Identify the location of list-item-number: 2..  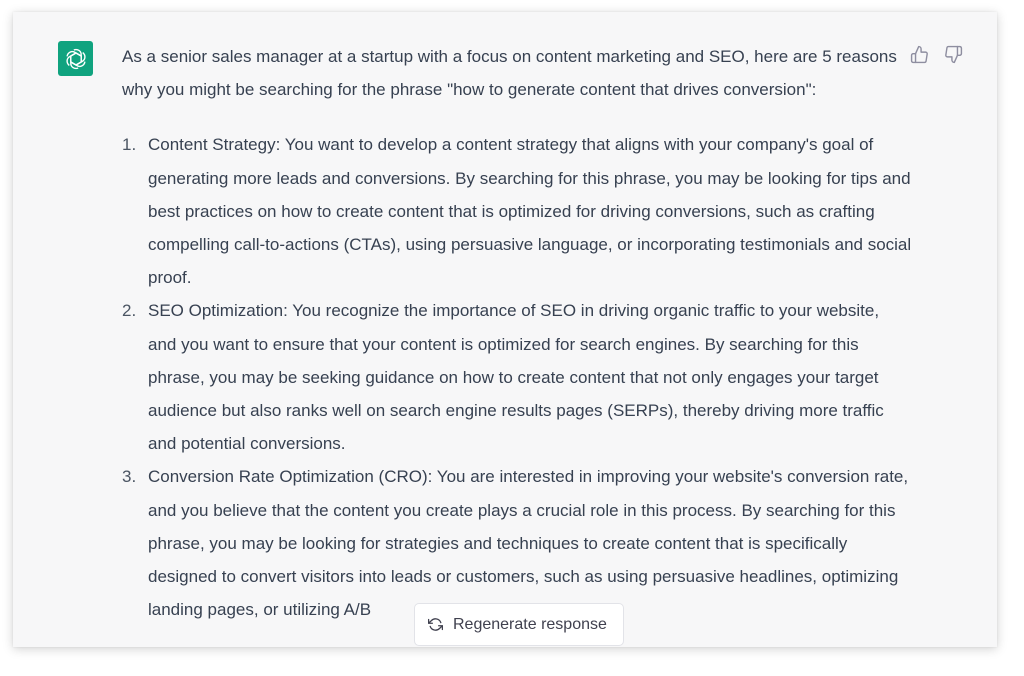
(129, 311).